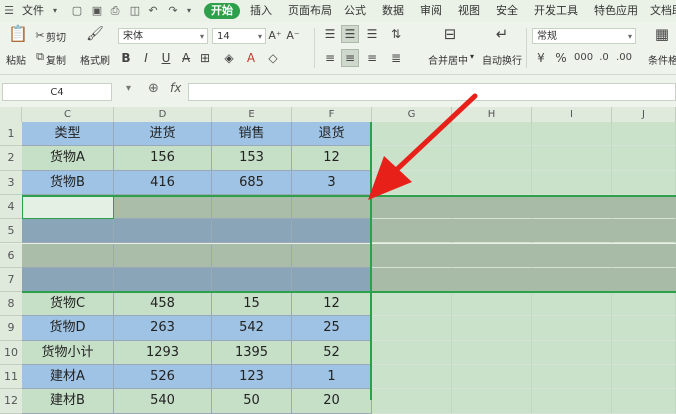  I want to click on row-header: 4, so click(11, 207).